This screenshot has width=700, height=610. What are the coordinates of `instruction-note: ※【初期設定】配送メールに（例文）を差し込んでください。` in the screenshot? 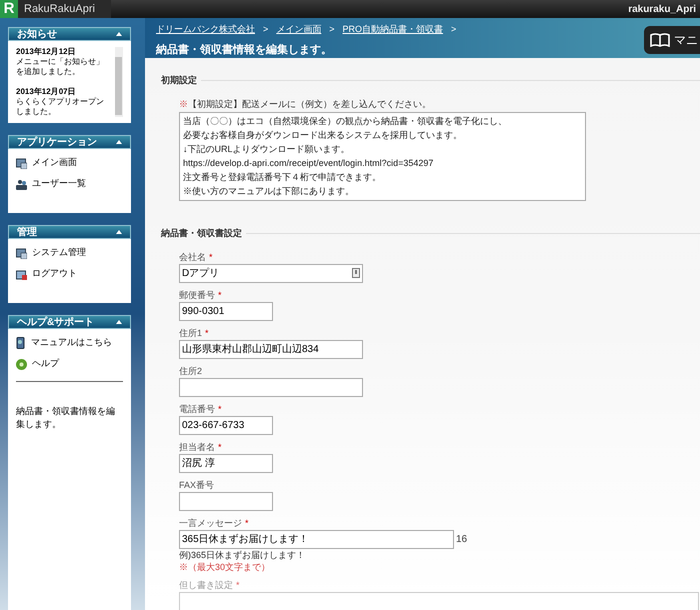 It's located at (305, 104).